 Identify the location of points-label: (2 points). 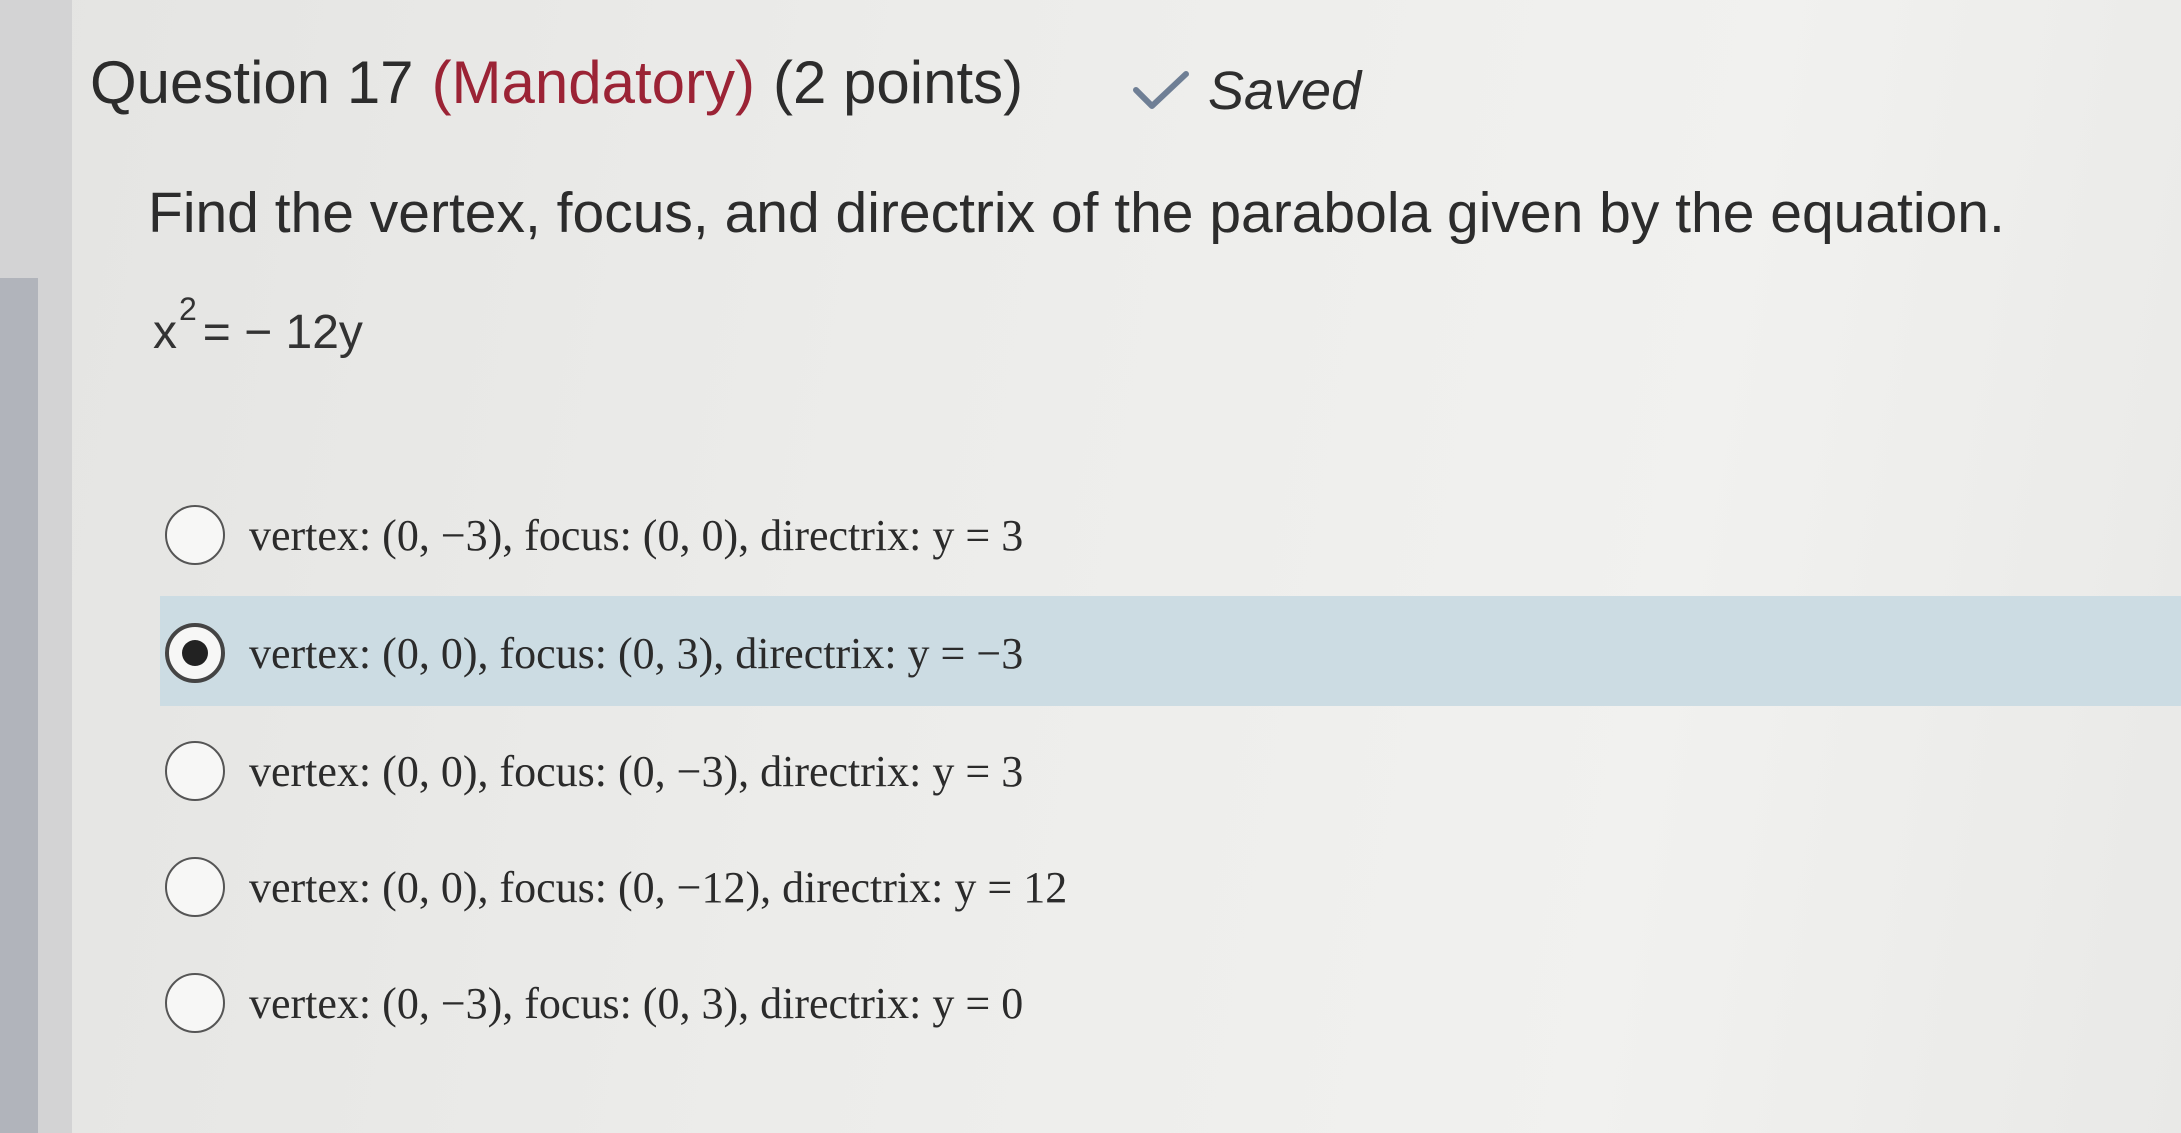
(898, 82).